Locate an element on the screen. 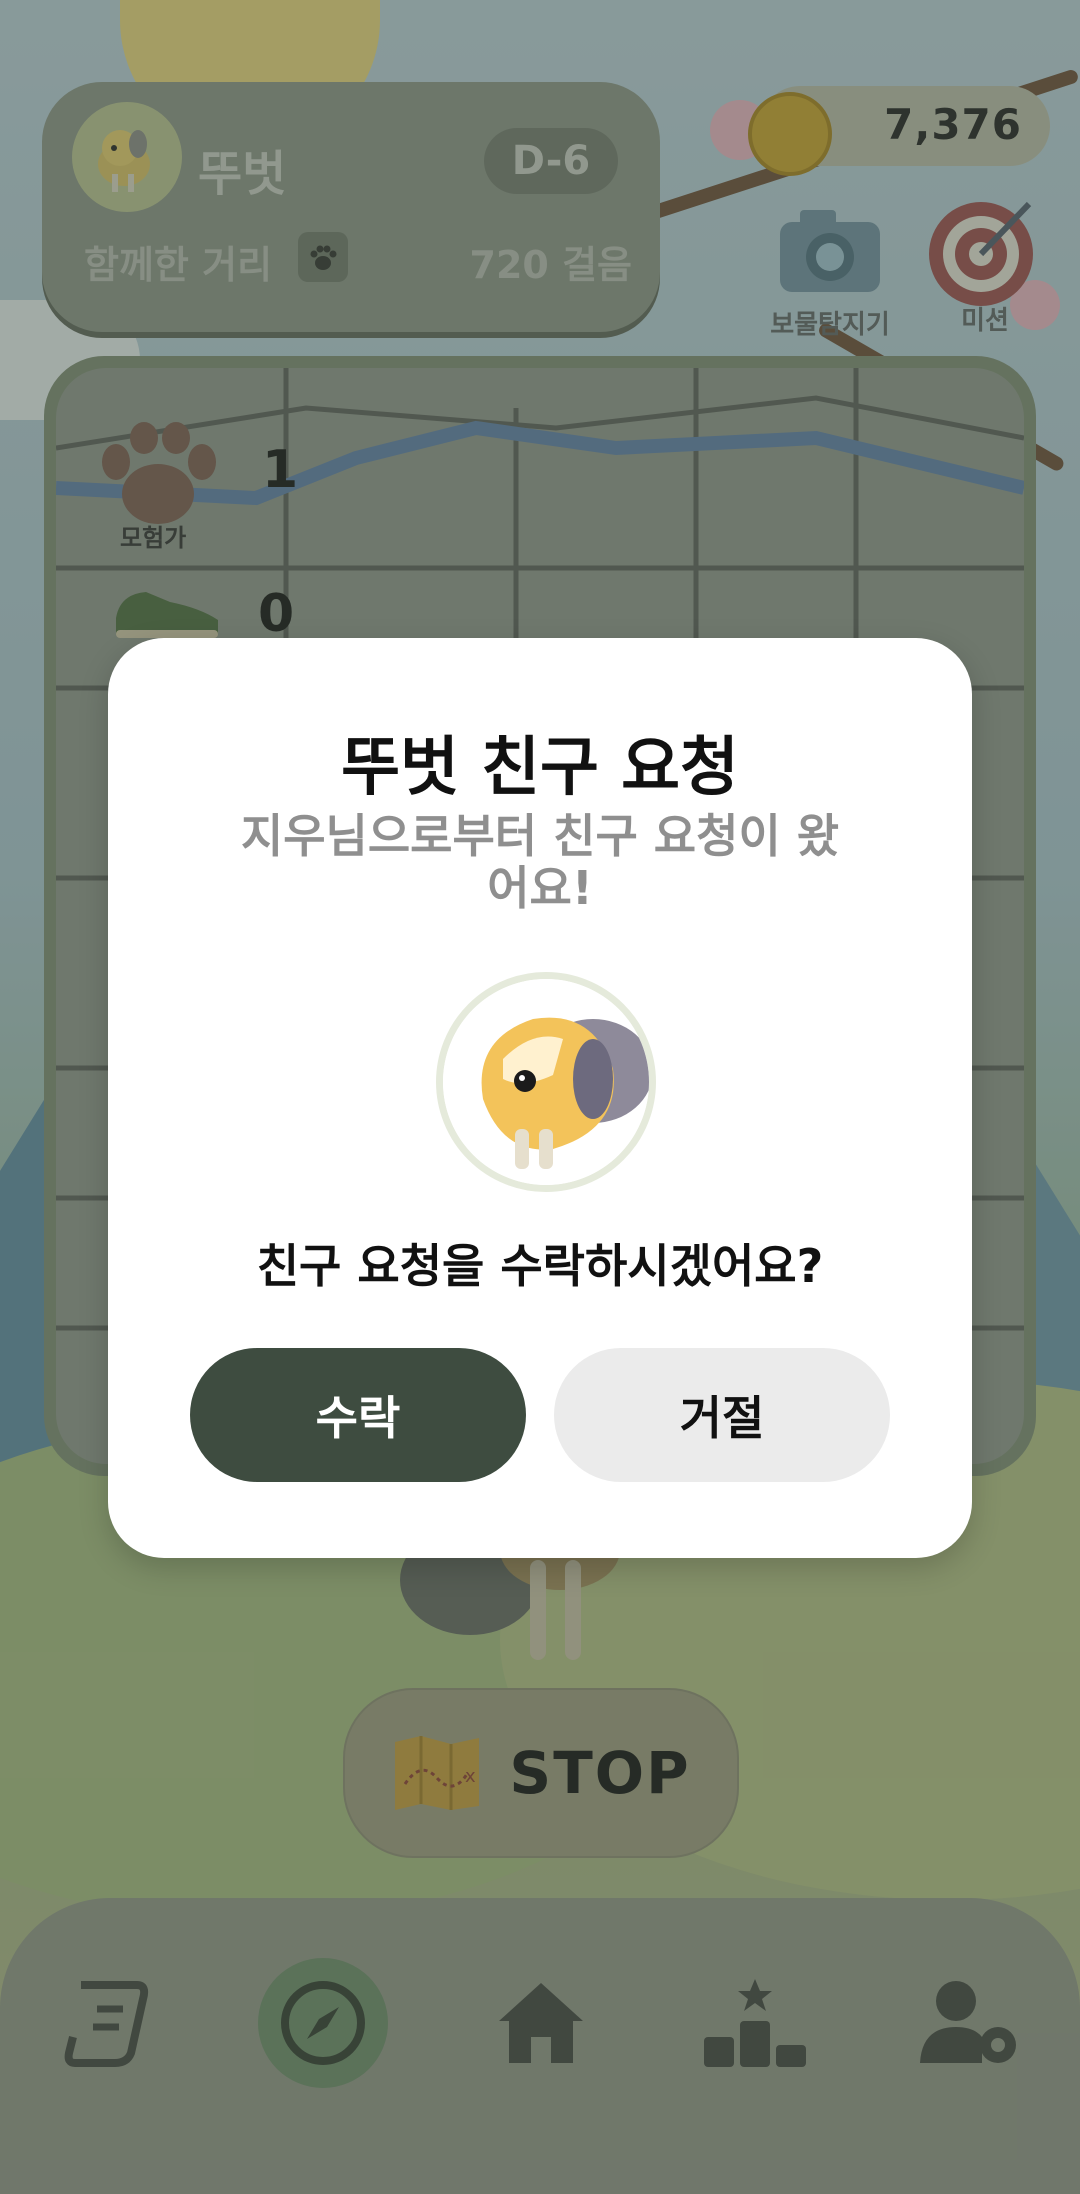  dialog-subtitle: 지우님으로부터 친구 요청이 왔어요! is located at coordinates (540, 862).